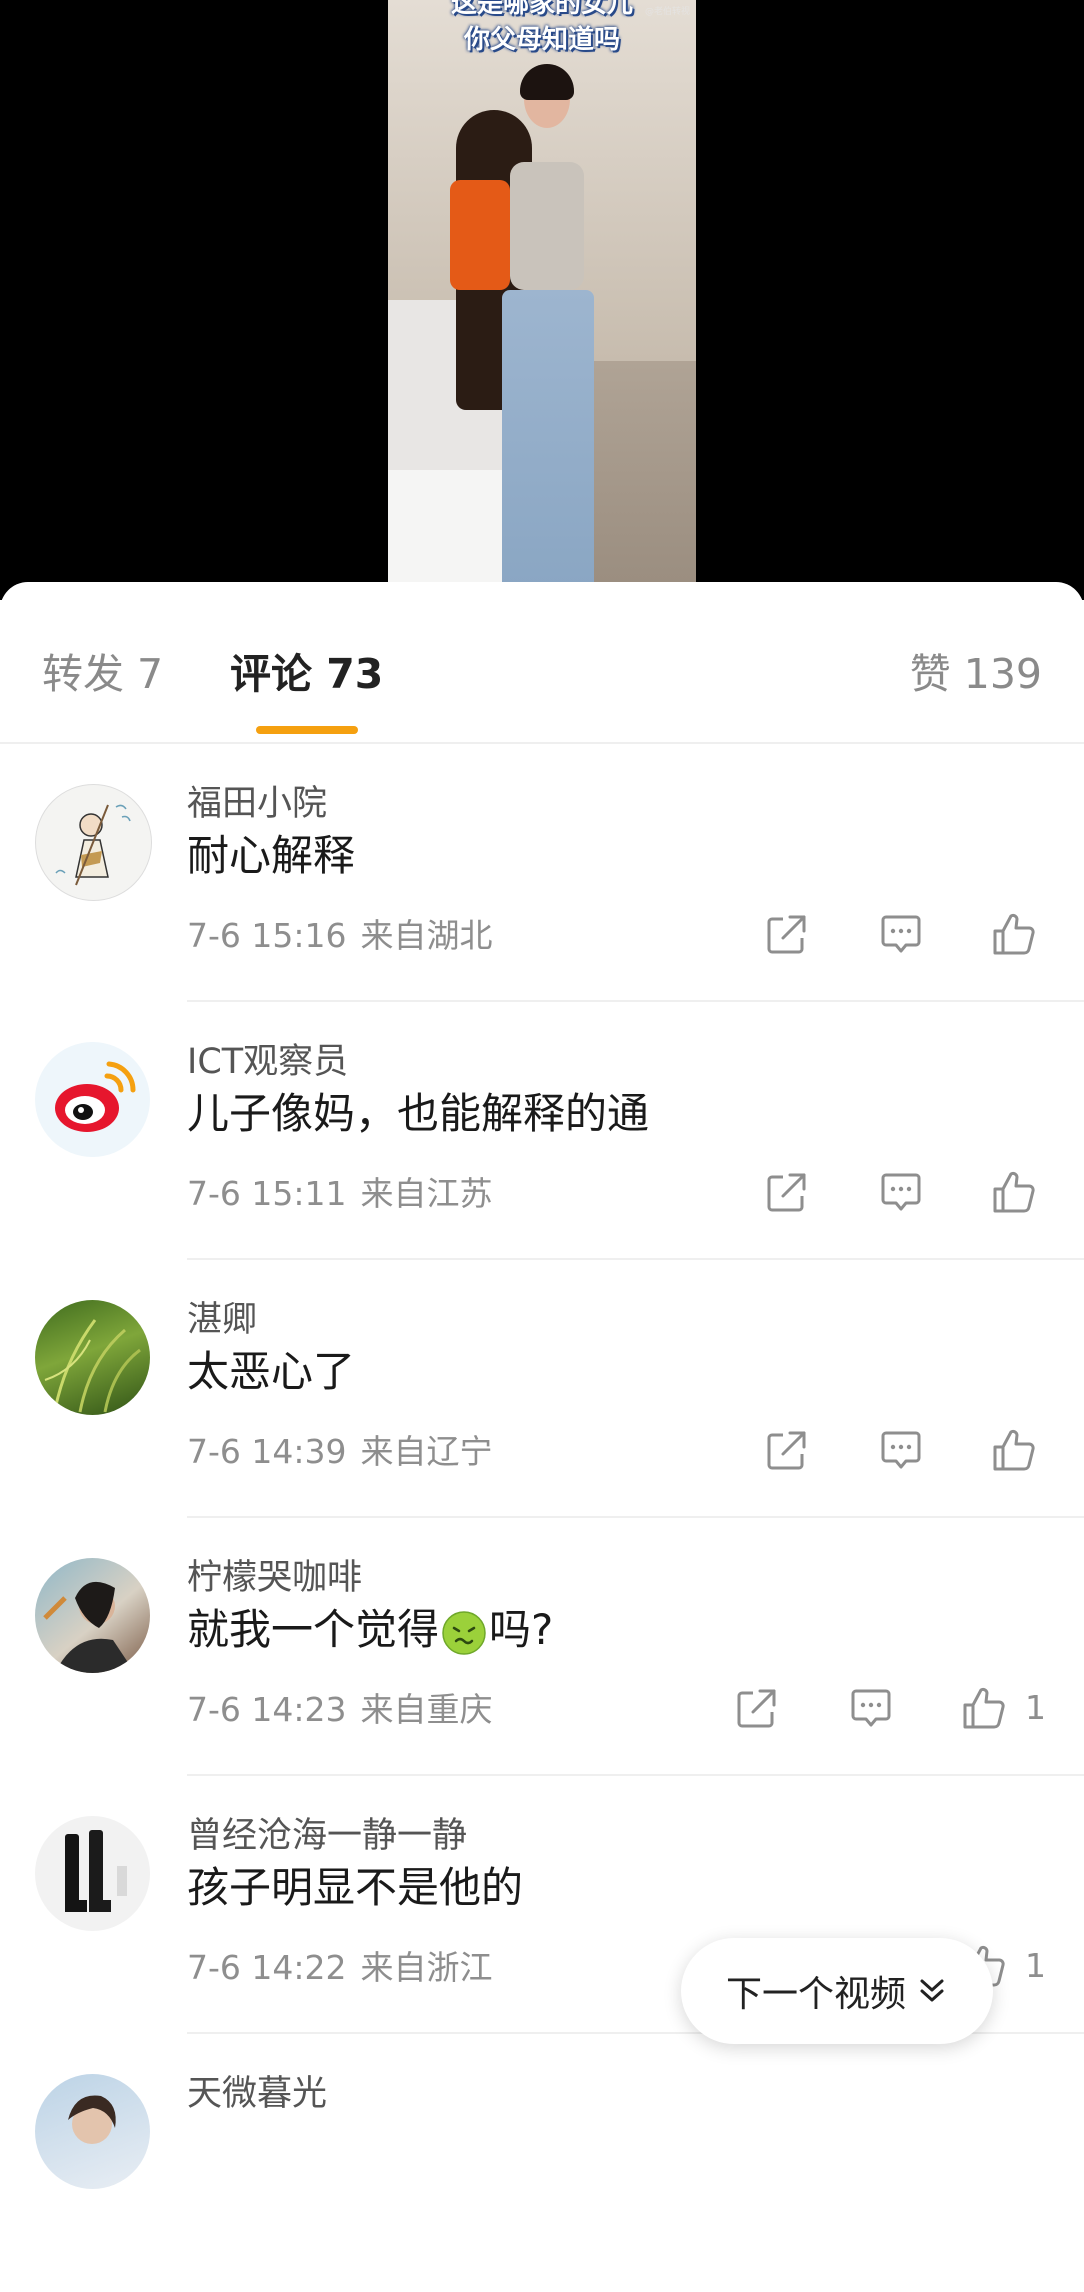 This screenshot has height=2292, width=1084. I want to click on comment-text: 耐心解释, so click(271, 855).